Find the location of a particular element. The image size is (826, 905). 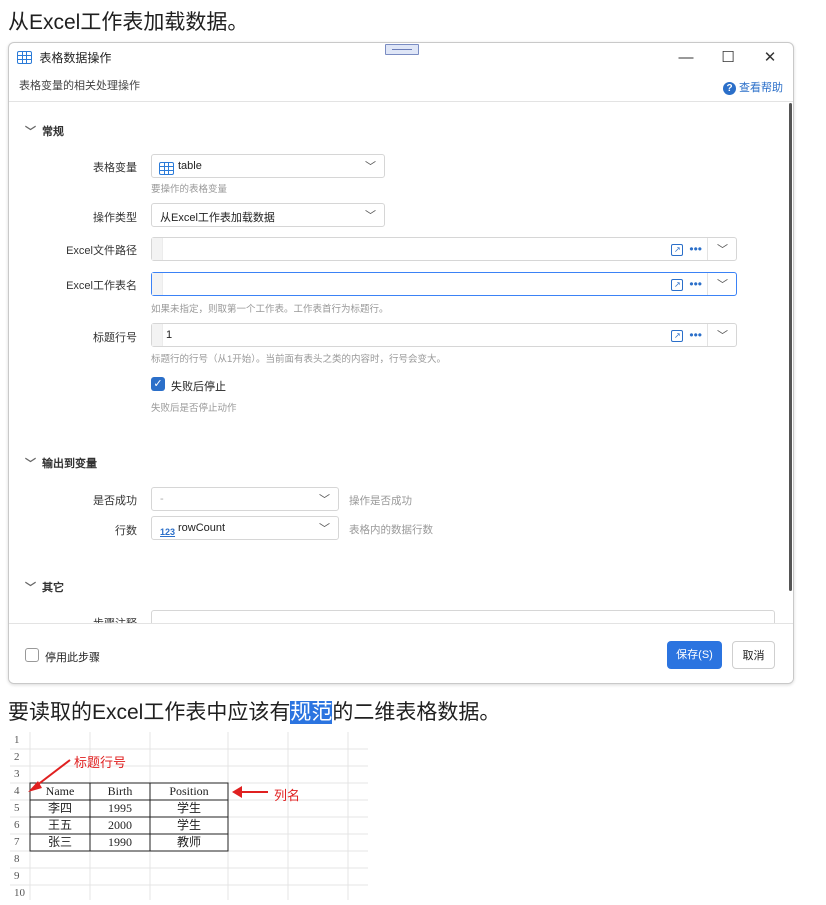

row-number: 6 is located at coordinates (17, 825).